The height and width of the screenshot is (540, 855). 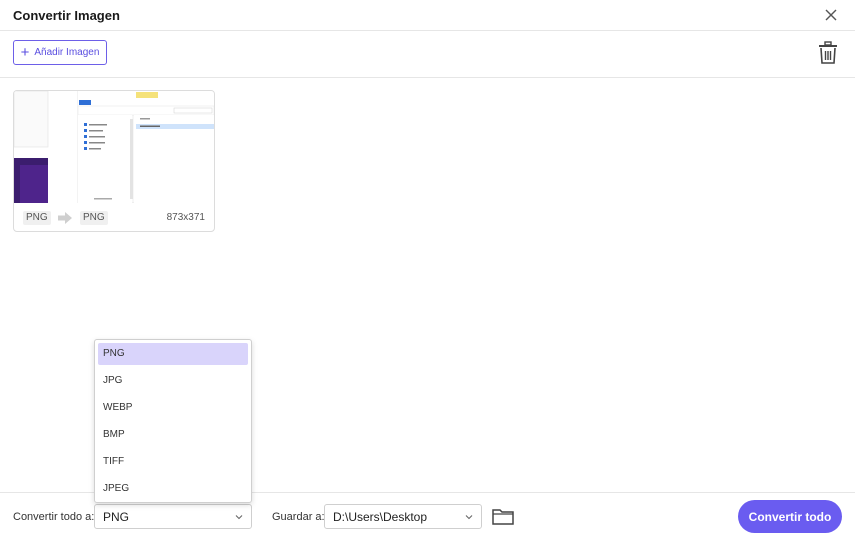 I want to click on target-format-badge: PNG, so click(x=94, y=218).